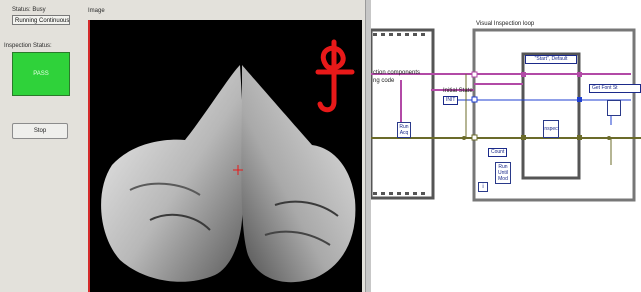 Image resolution: width=641 pixels, height=292 pixels. What do you see at coordinates (451, 100) in the screenshot?
I see `init-constant: INIT` at bounding box center [451, 100].